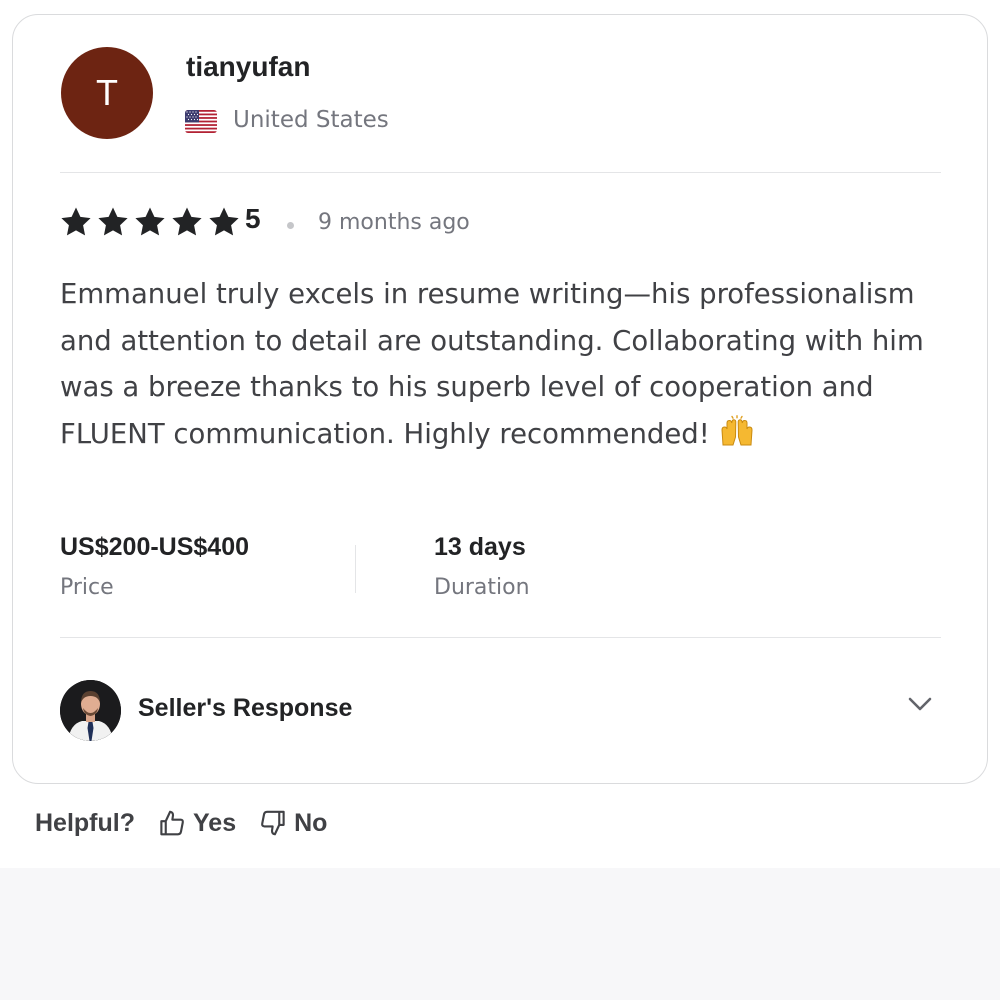 Image resolution: width=1000 pixels, height=1000 pixels. Describe the element at coordinates (500, 637) in the screenshot. I see `details-divider` at that location.